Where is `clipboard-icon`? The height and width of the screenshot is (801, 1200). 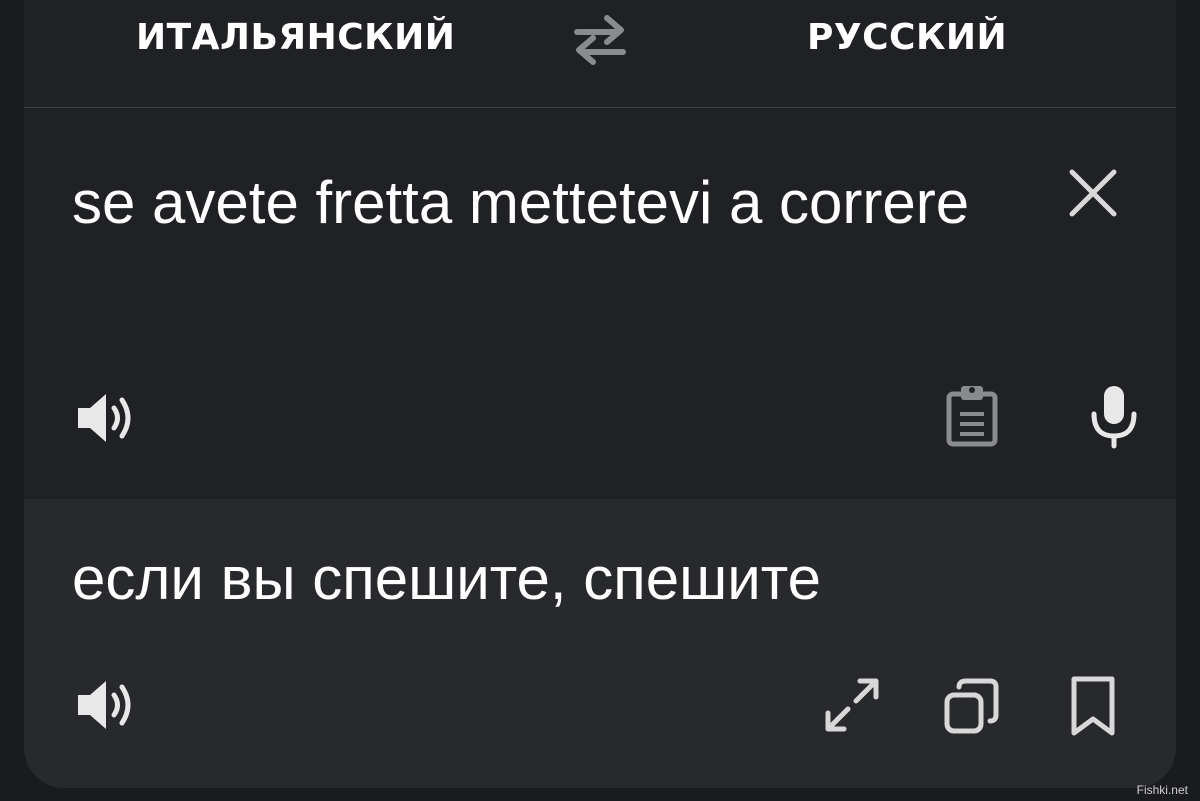
clipboard-icon is located at coordinates (972, 416).